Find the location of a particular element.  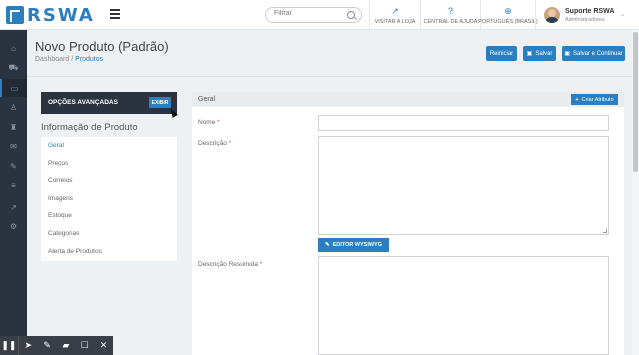

breadcrumb-current: Produtos is located at coordinates (89, 59).